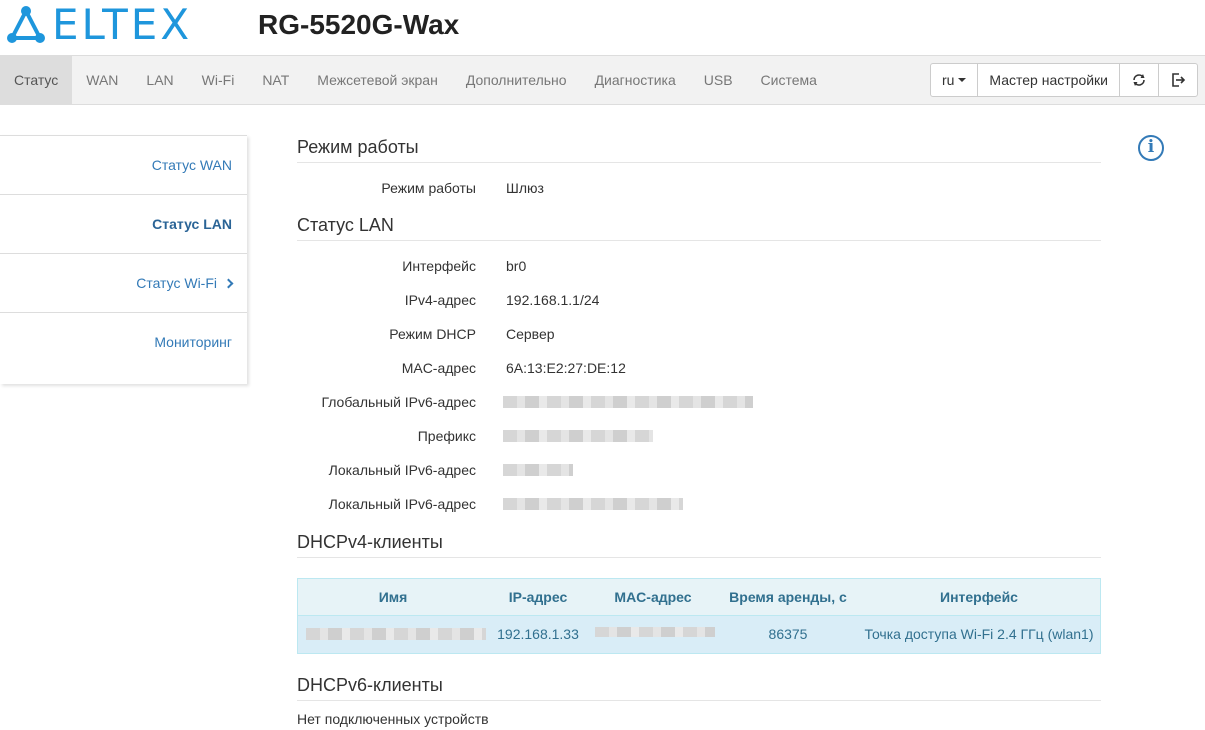 The image size is (1205, 730). What do you see at coordinates (396, 634) in the screenshot?
I see `client-name-redacted` at bounding box center [396, 634].